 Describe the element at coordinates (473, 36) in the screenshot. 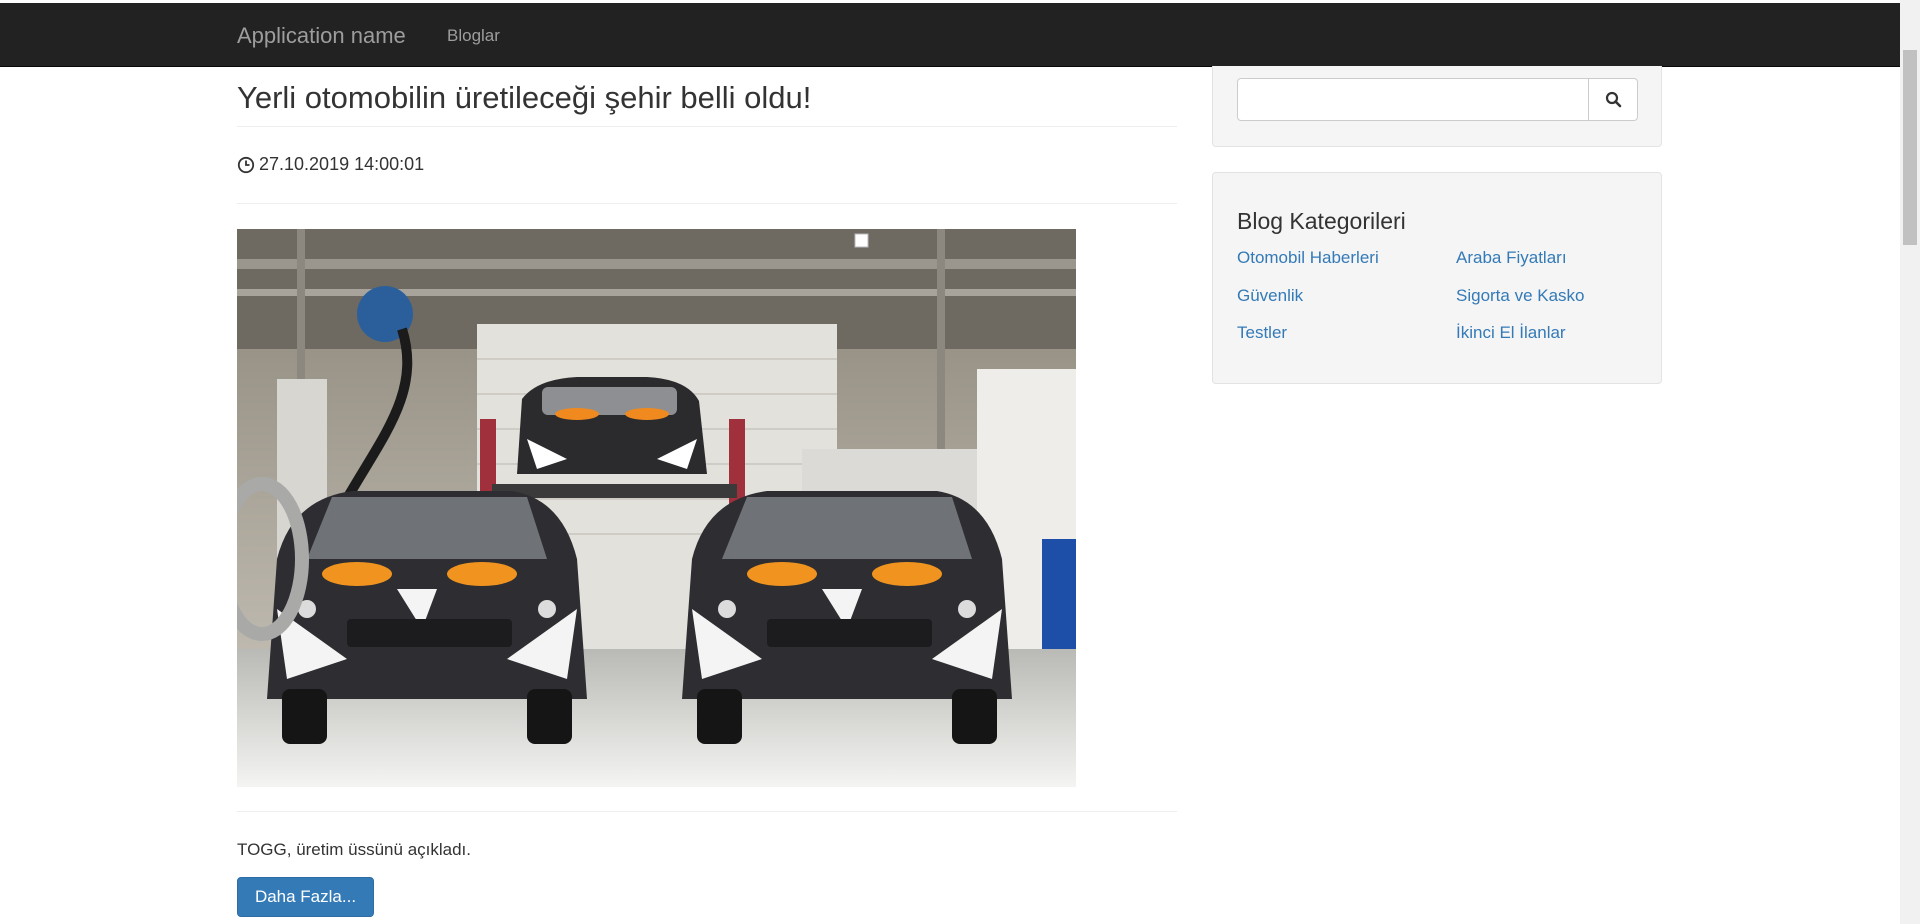

I see `nav-link-bloglar: Bloglar` at that location.